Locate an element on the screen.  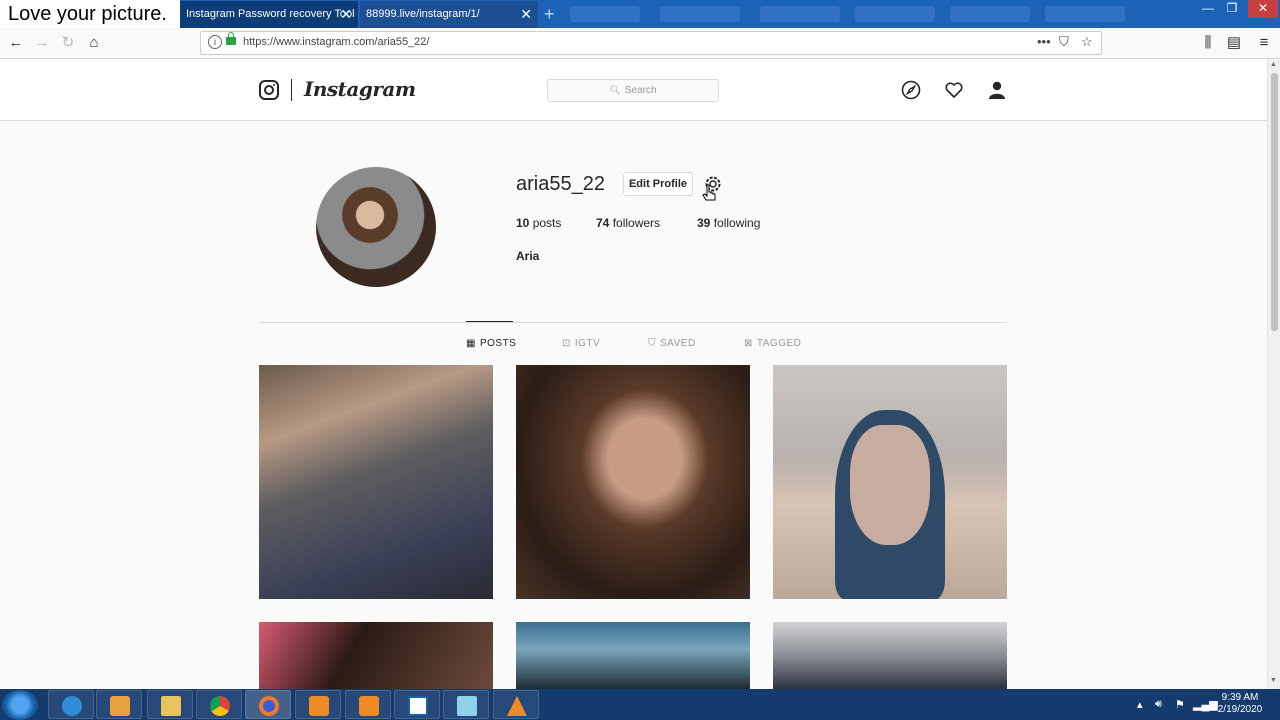
followers-label: followers is located at coordinates (636, 223).